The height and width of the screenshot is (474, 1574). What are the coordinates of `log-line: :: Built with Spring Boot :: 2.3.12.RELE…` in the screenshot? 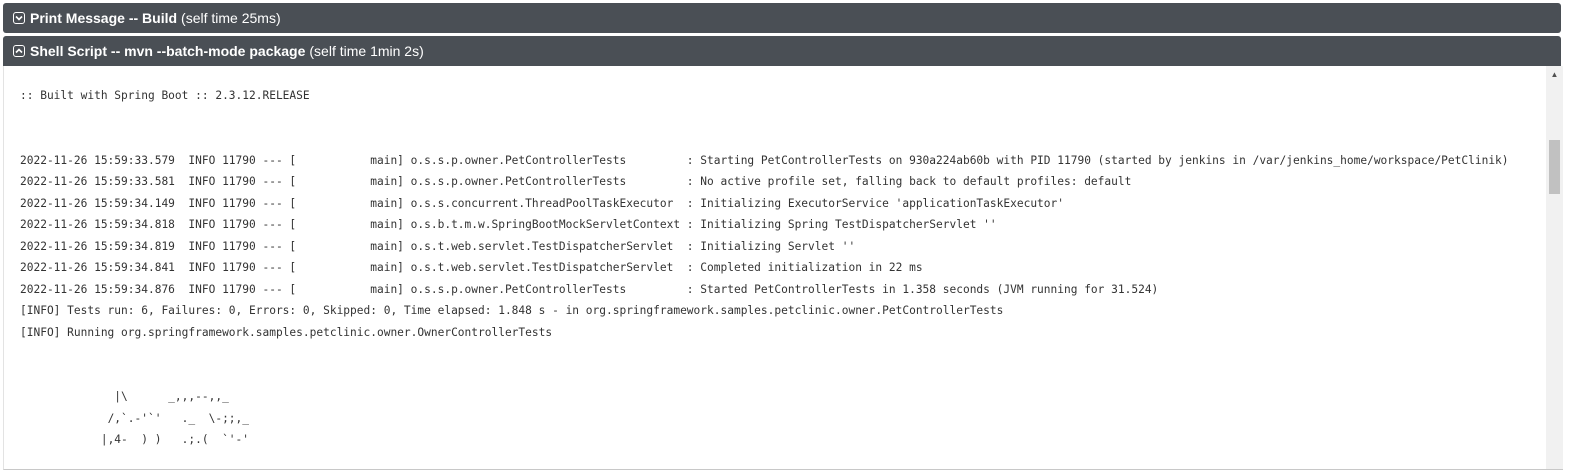 It's located at (165, 95).